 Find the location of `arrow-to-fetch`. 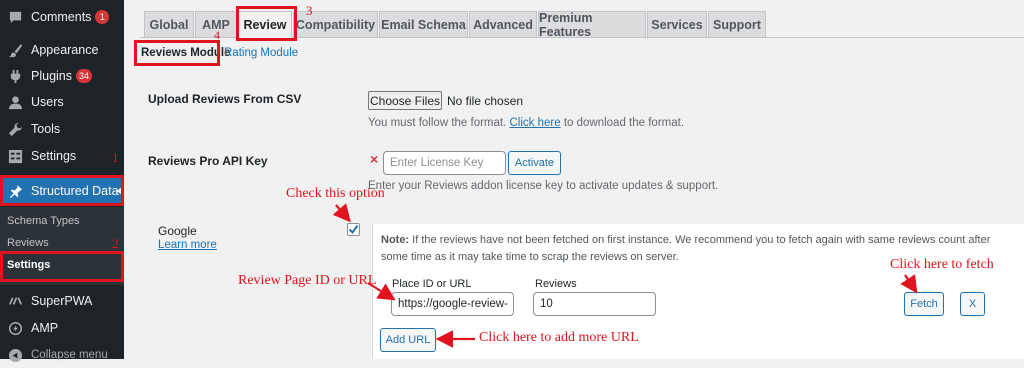

arrow-to-fetch is located at coordinates (909, 284).